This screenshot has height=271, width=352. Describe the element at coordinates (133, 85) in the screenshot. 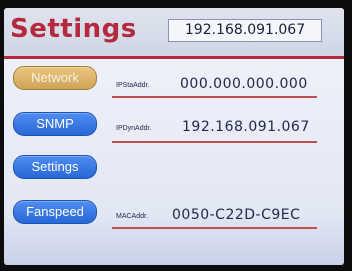

I see `ip-sta-label: IPStaAddr.` at that location.